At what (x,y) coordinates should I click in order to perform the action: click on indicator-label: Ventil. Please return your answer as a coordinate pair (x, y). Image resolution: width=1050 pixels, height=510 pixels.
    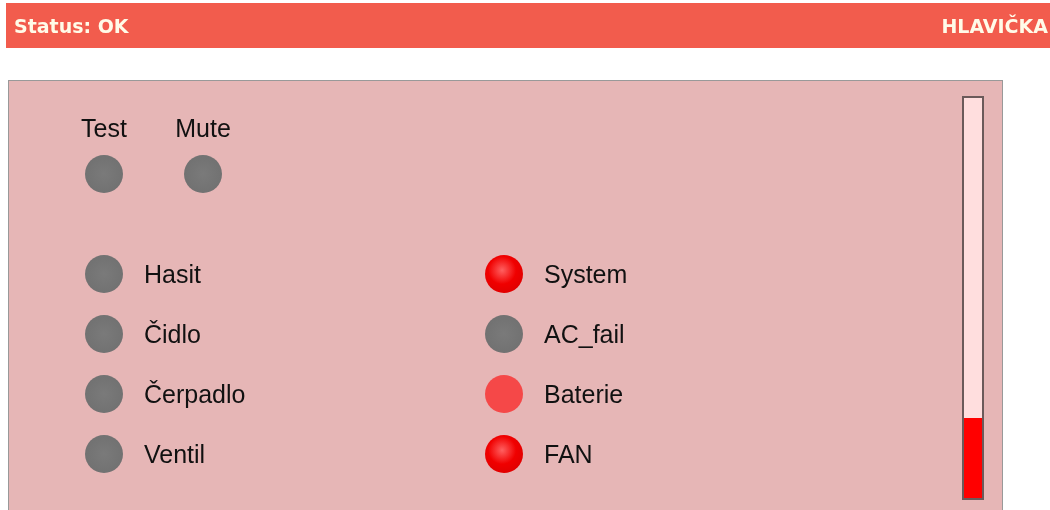
    Looking at the image, I should click on (175, 454).